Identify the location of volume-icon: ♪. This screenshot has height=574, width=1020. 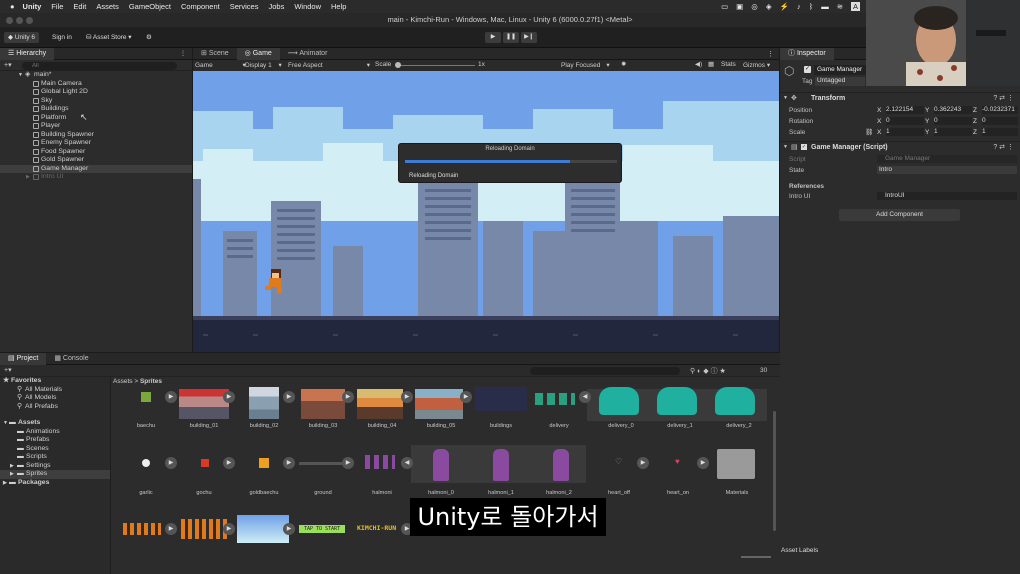
(799, 6).